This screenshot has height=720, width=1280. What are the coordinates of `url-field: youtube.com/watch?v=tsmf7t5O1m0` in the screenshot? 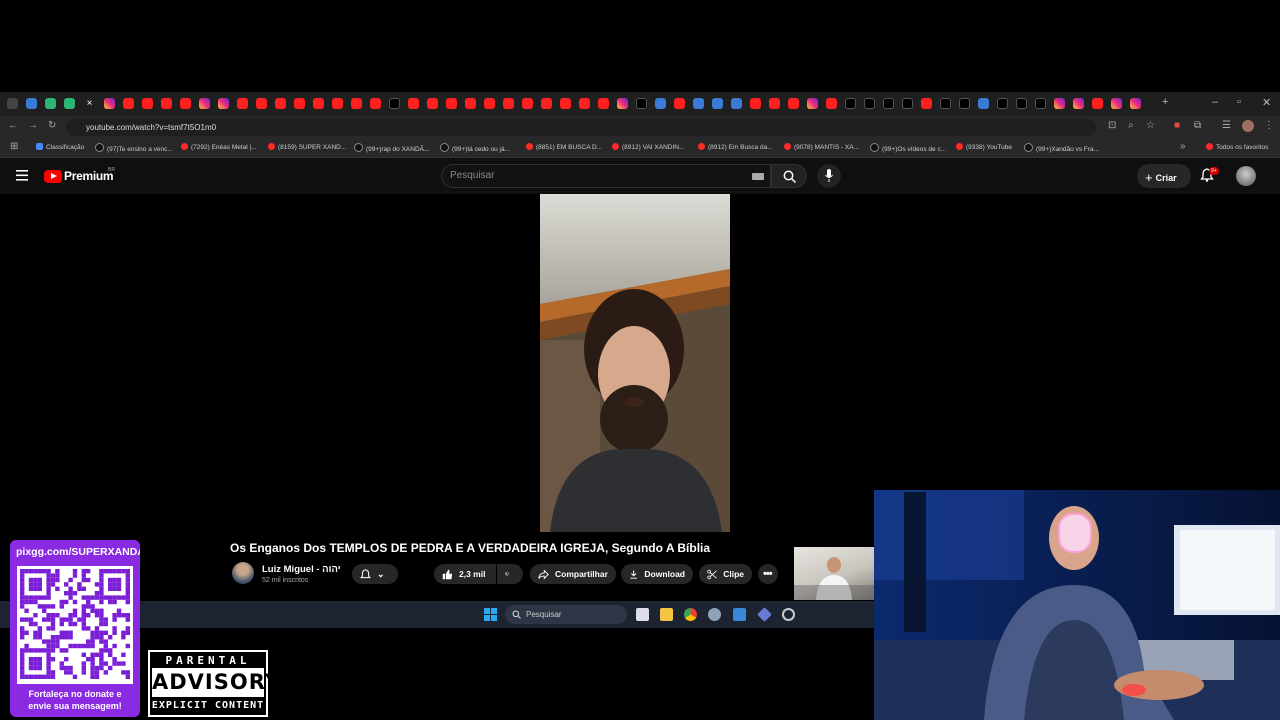 It's located at (581, 127).